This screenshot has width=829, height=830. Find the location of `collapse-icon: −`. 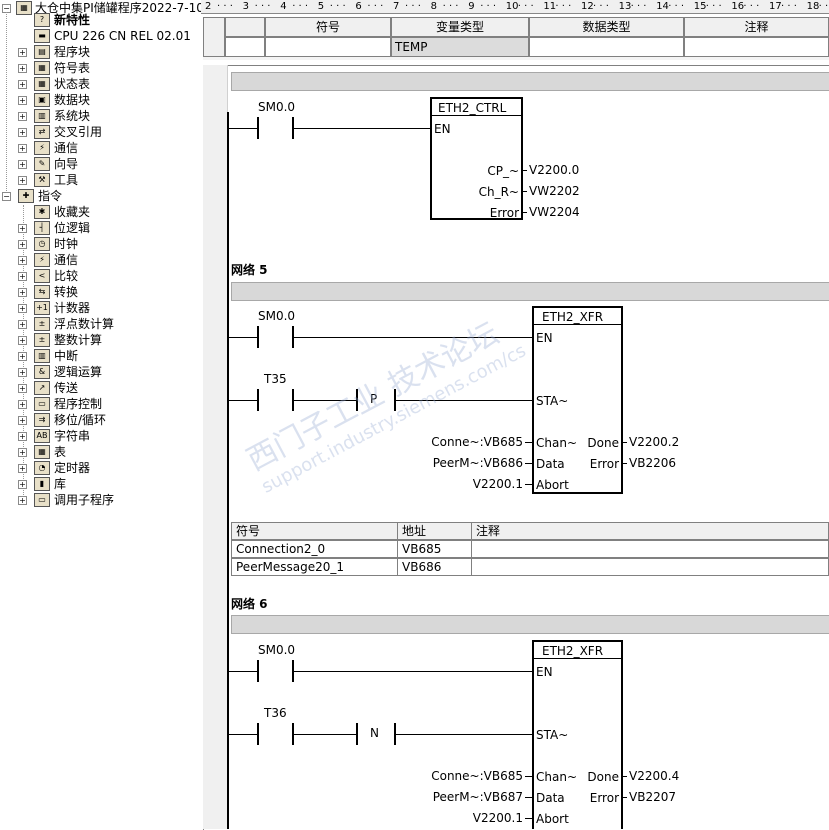

collapse-icon: − is located at coordinates (6, 196).